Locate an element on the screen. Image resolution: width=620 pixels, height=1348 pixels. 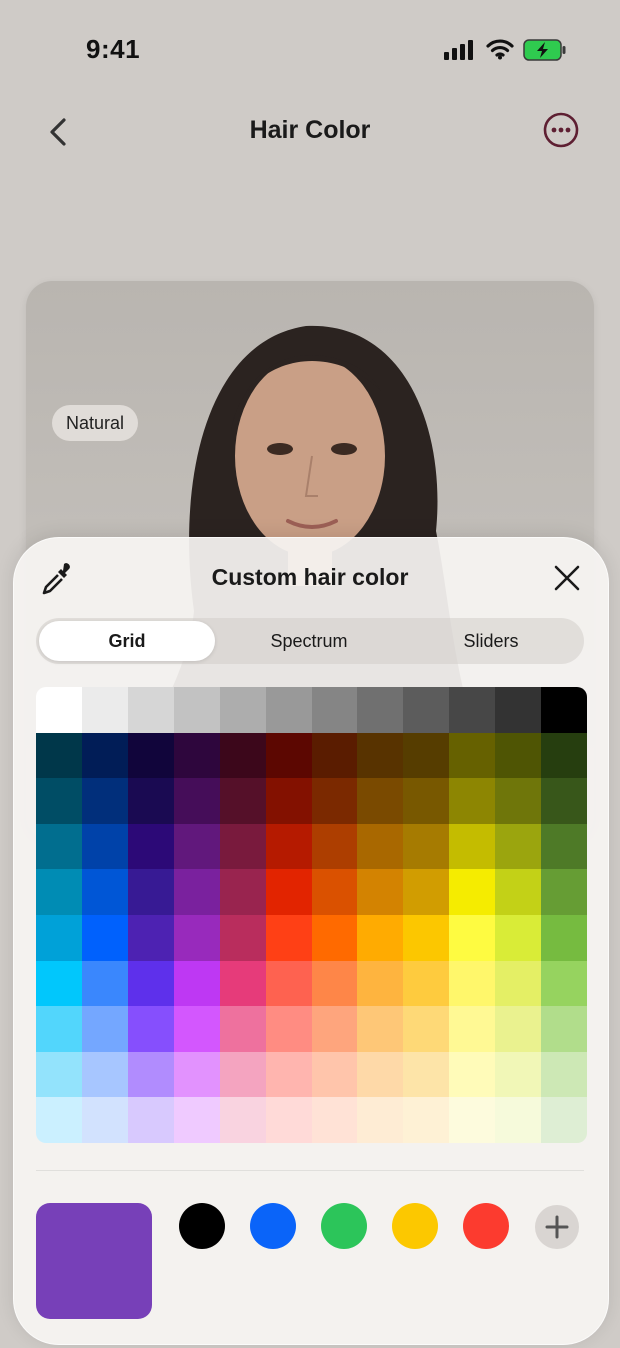
swatch-blue is located at coordinates (273, 1226).